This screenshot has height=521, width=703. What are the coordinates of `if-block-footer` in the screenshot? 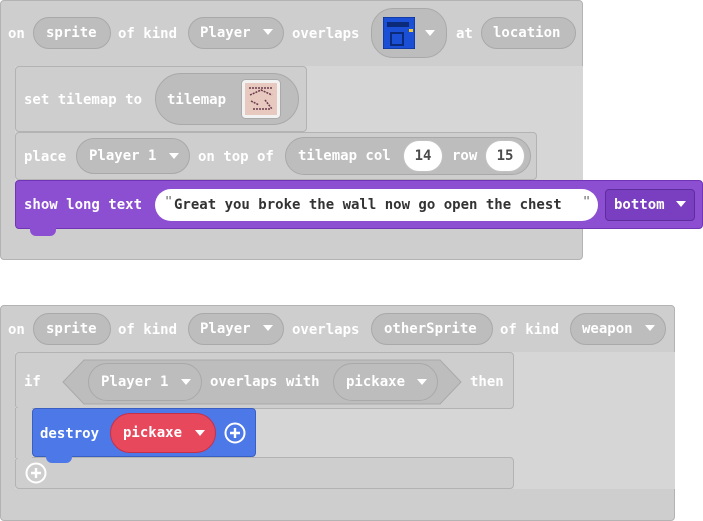 It's located at (264, 473).